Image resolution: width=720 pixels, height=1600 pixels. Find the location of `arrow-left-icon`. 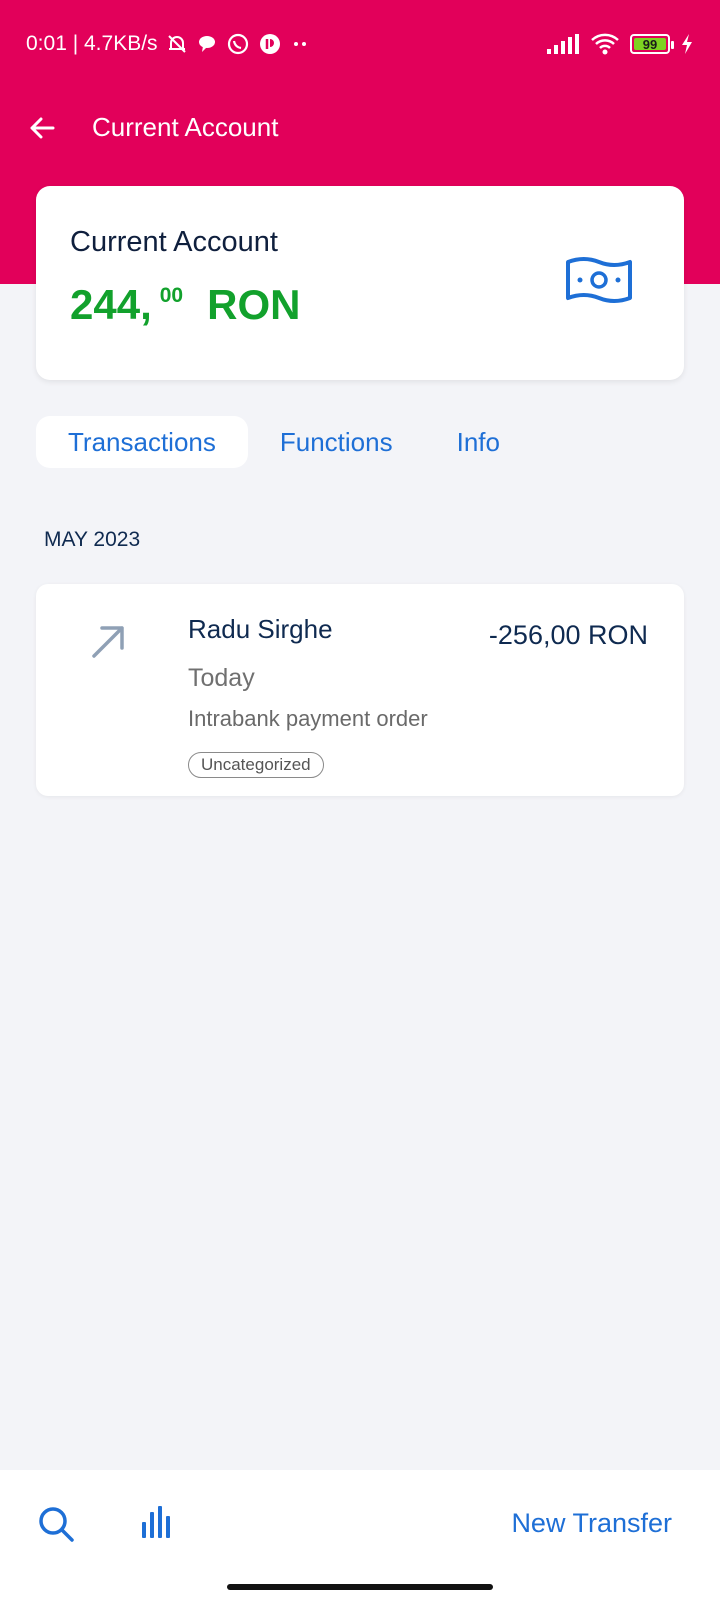

arrow-left-icon is located at coordinates (42, 128).